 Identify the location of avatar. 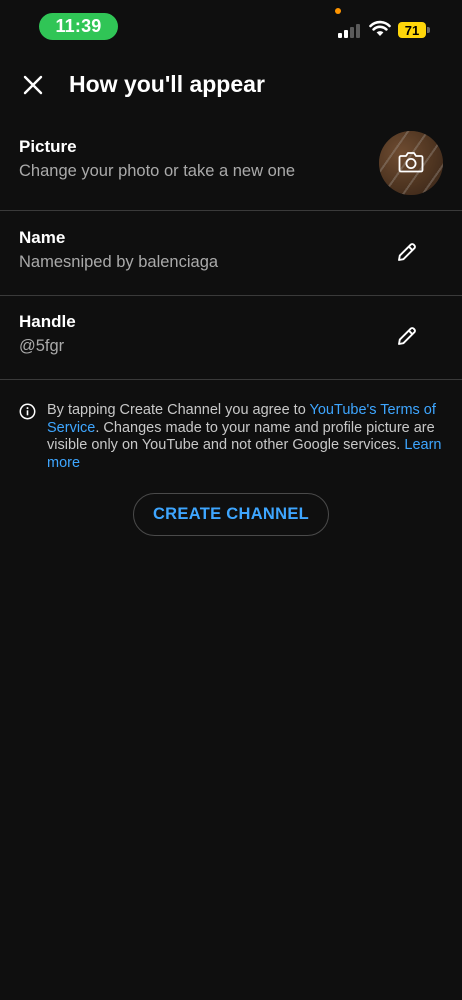
(411, 163).